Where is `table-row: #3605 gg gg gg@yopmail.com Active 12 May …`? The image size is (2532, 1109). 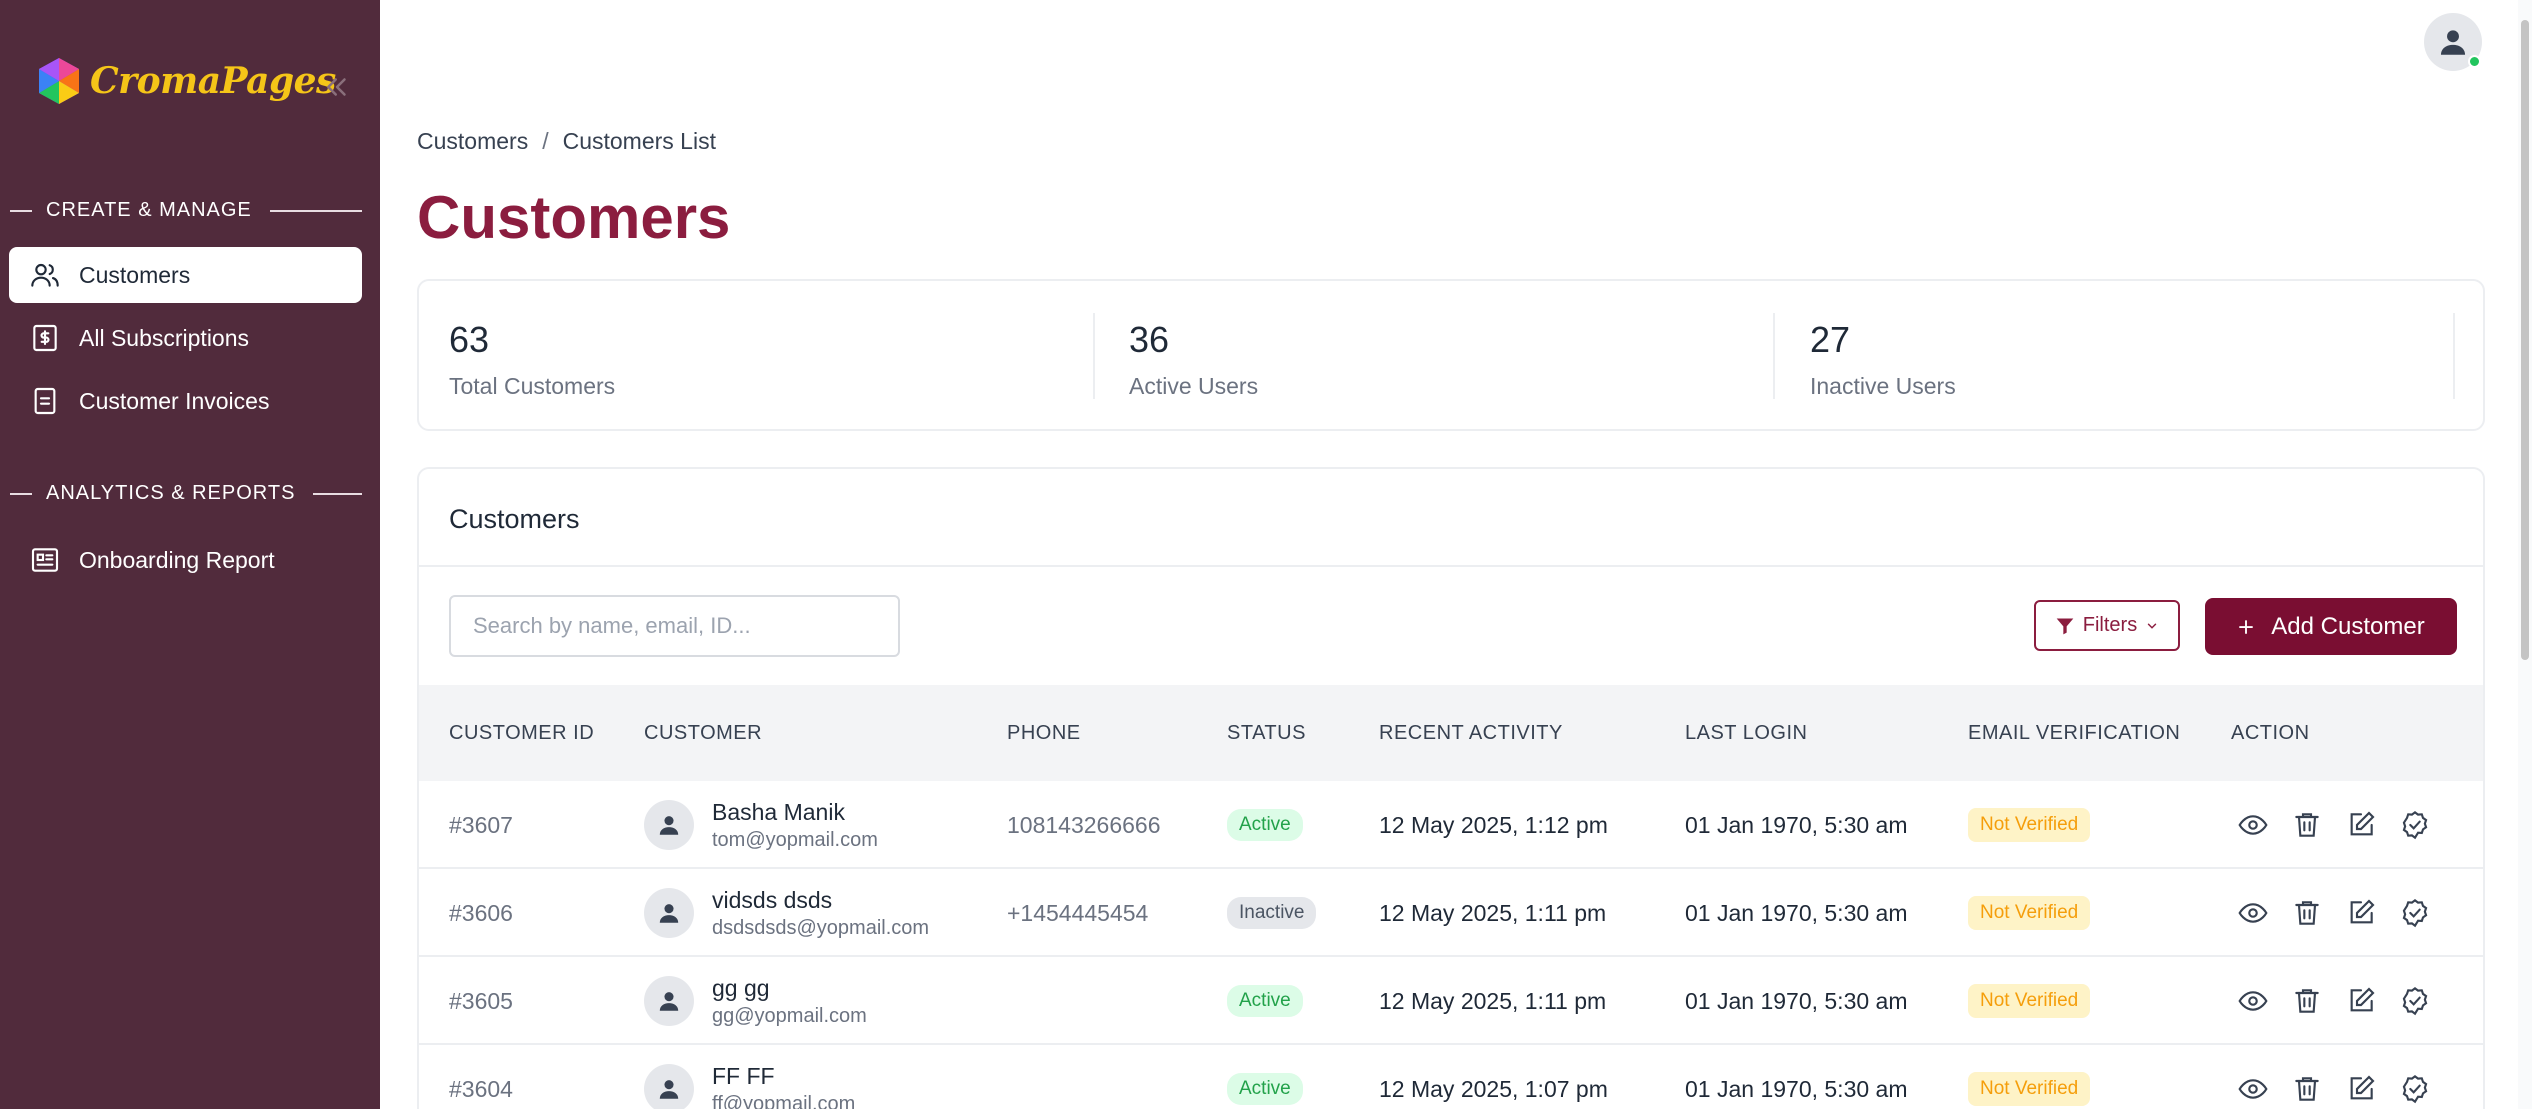
table-row: #3605 gg gg gg@yopmail.com Active 12 May … is located at coordinates (1451, 1001).